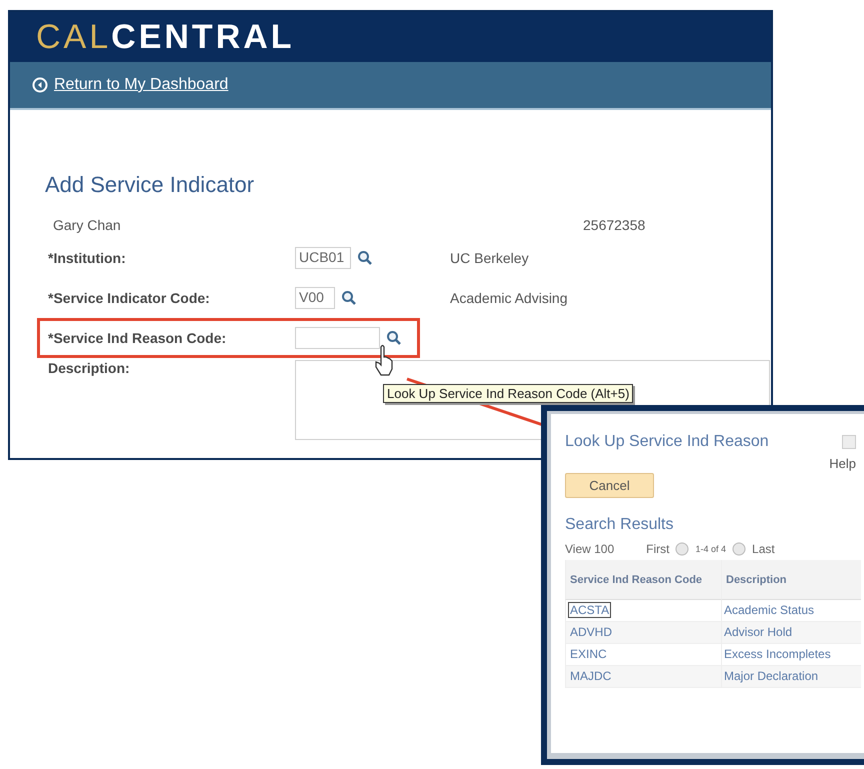 This screenshot has height=769, width=864. What do you see at coordinates (384, 360) in the screenshot?
I see `hand-cursor-icon` at bounding box center [384, 360].